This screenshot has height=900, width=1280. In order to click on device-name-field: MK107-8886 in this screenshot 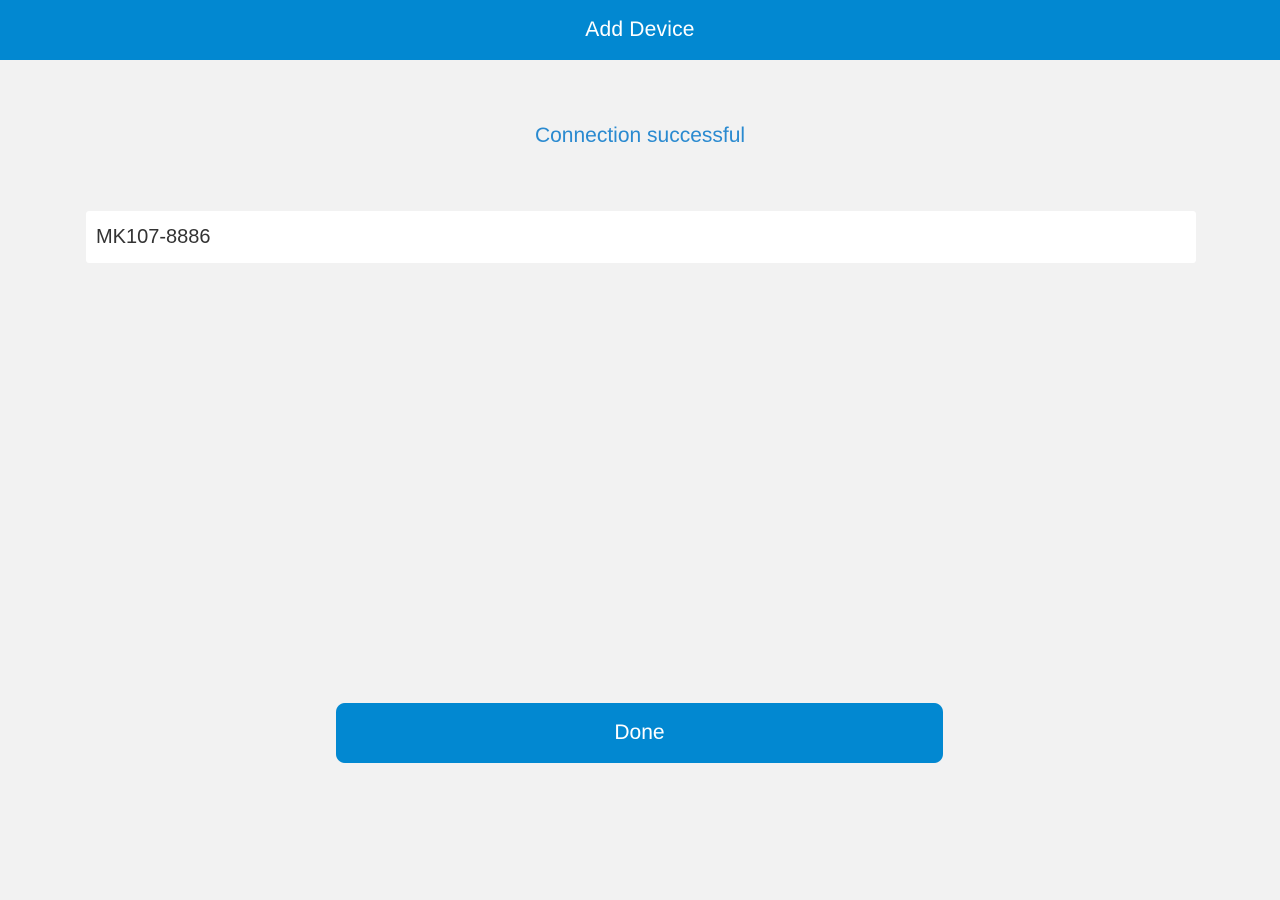, I will do `click(641, 237)`.